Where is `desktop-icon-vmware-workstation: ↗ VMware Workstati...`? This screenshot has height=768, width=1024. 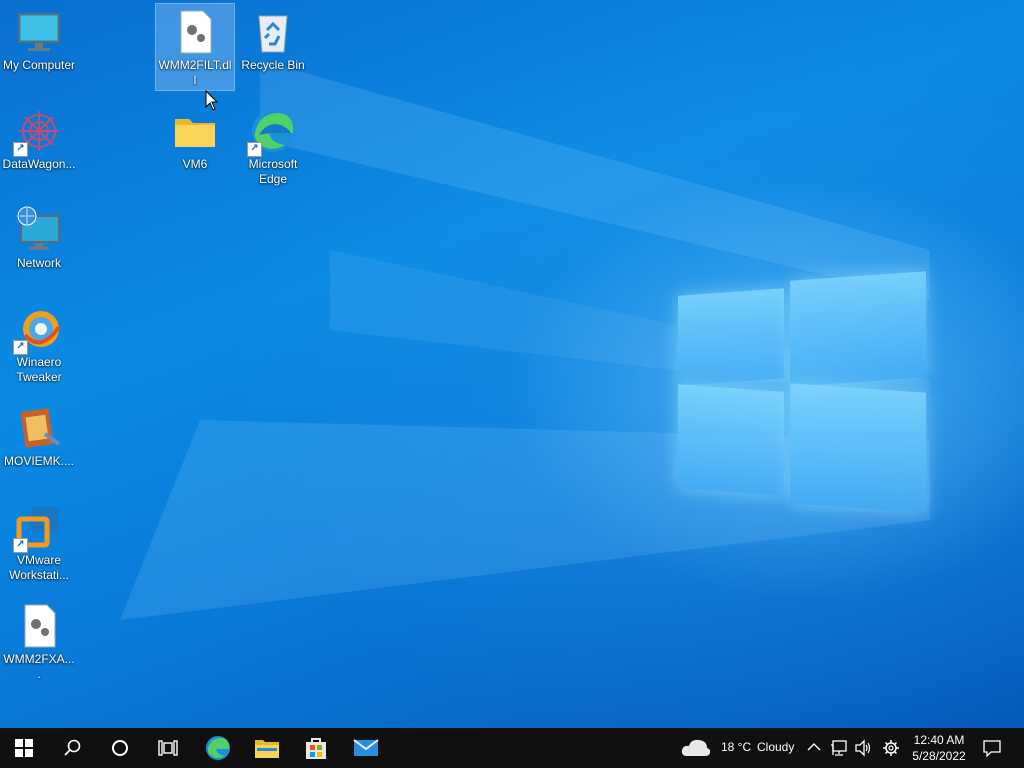
desktop-icon-vmware-workstation: ↗ VMware Workstati... is located at coordinates (39, 541).